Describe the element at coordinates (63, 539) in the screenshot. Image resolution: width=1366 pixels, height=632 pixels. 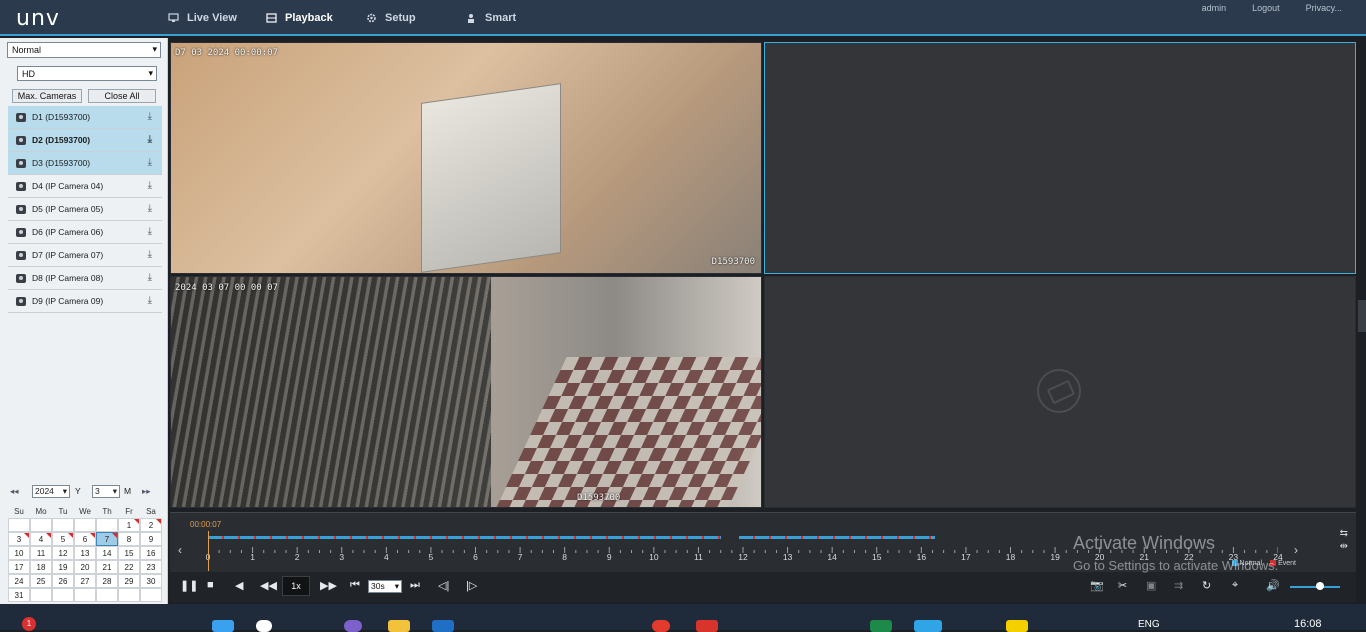
I see `calendar-day: 5` at that location.